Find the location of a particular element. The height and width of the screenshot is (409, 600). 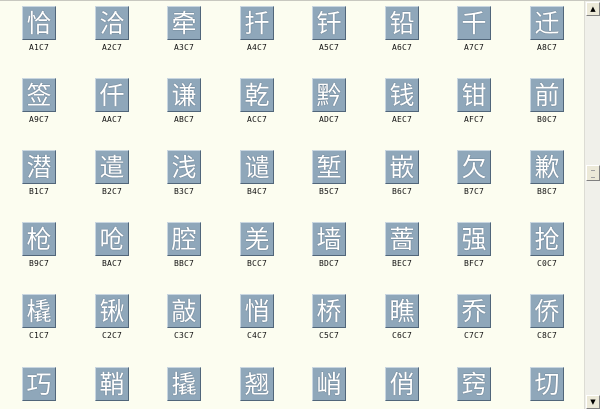

glyph-tile: 枪 is located at coordinates (39, 239).